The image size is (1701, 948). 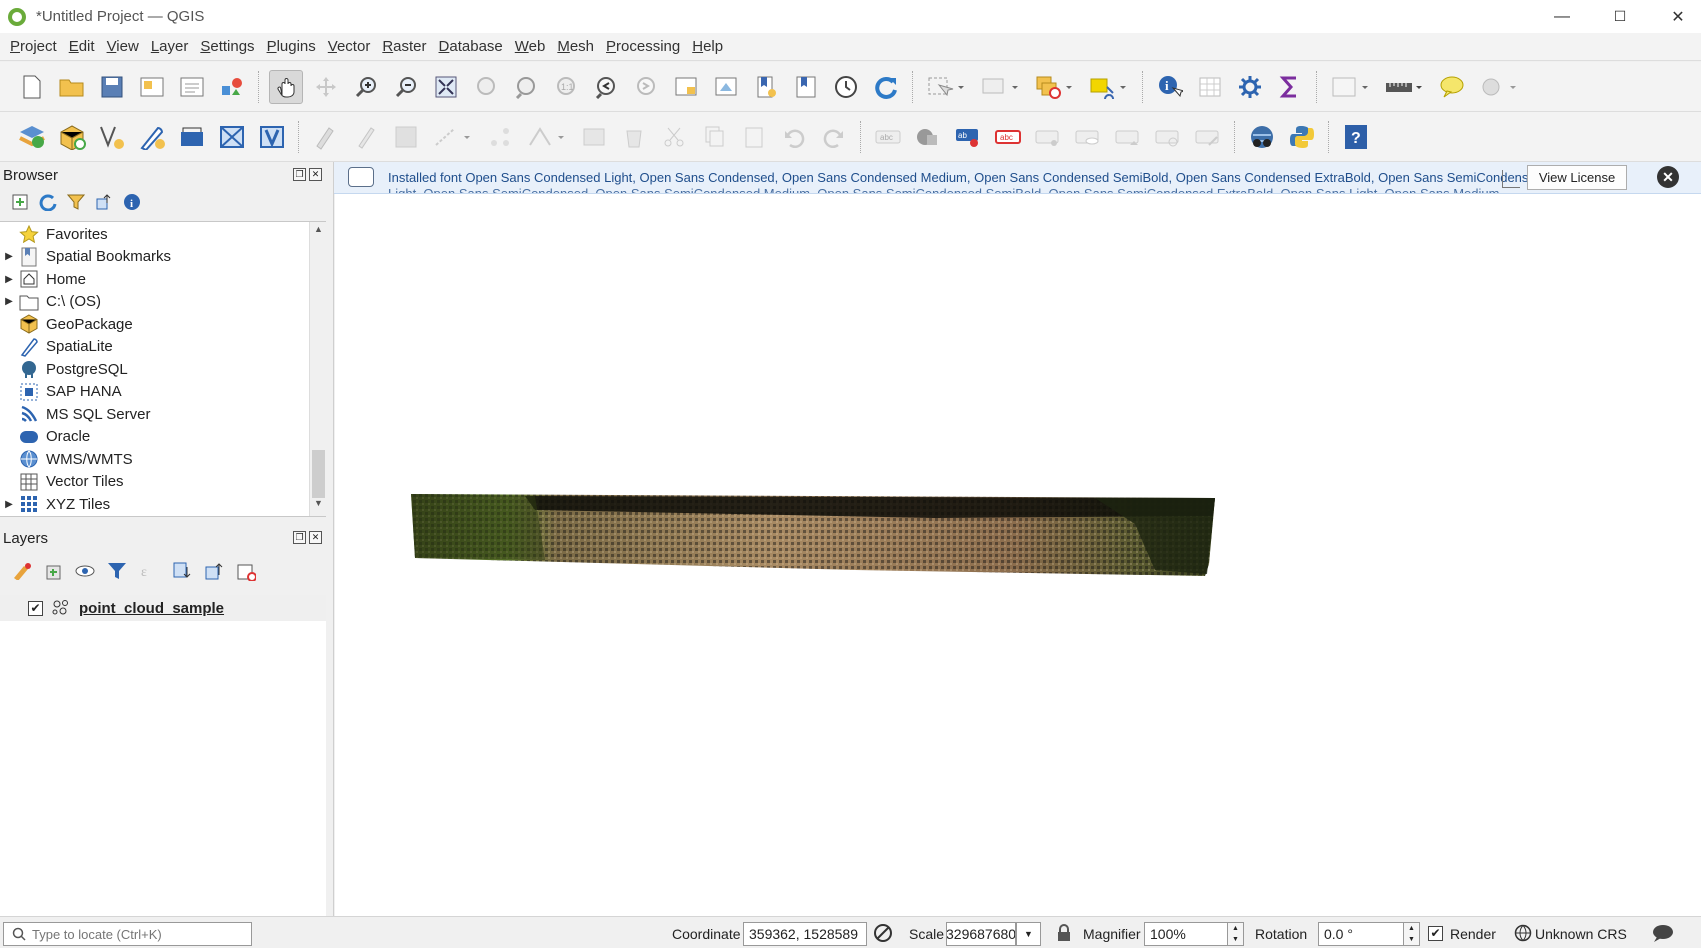 I want to click on show-hide-labels-icon, so click(x=1088, y=137).